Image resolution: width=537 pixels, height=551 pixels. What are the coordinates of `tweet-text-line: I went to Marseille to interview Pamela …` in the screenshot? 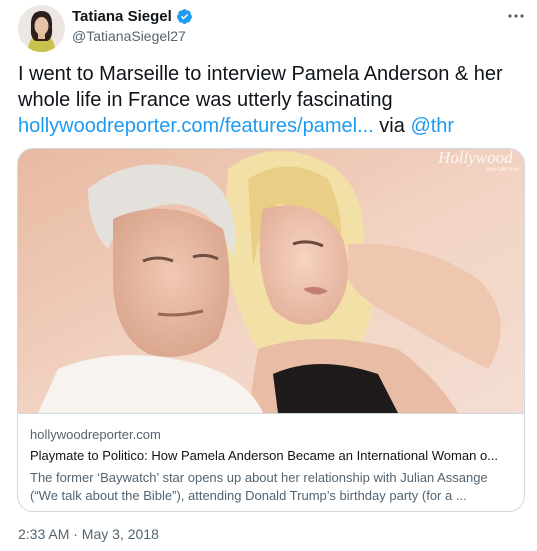 It's located at (260, 74).